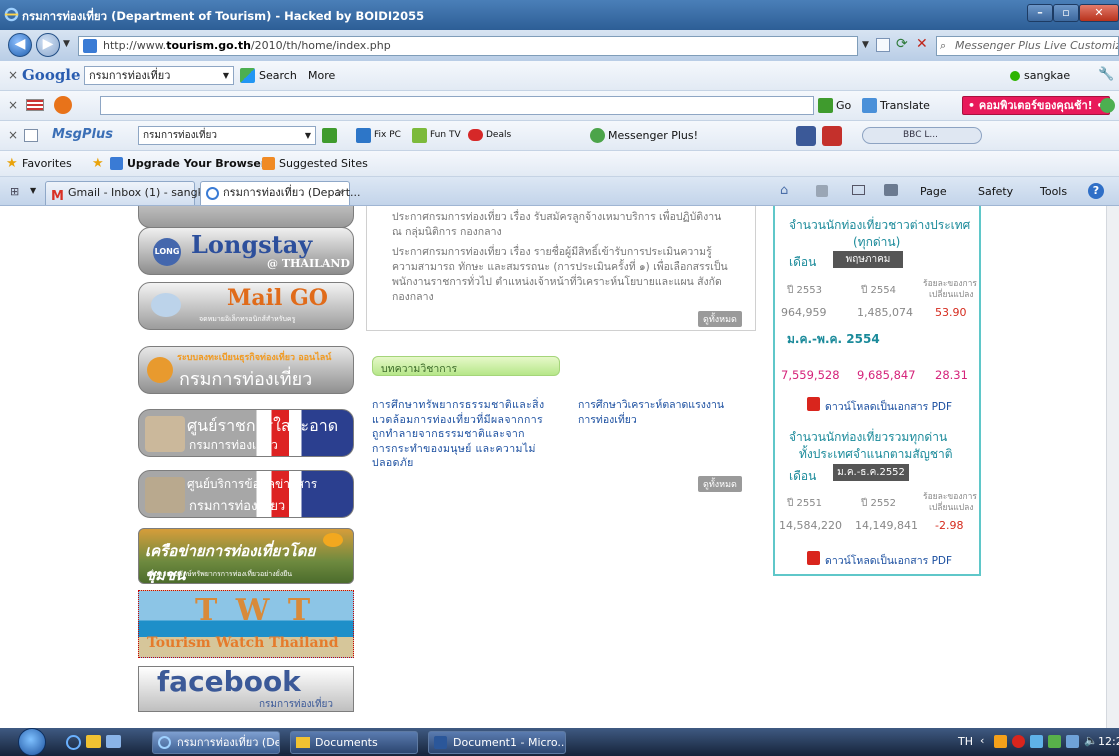 The height and width of the screenshot is (756, 1119). Describe the element at coordinates (933, 191) in the screenshot. I see `page-menu: Page` at that location.